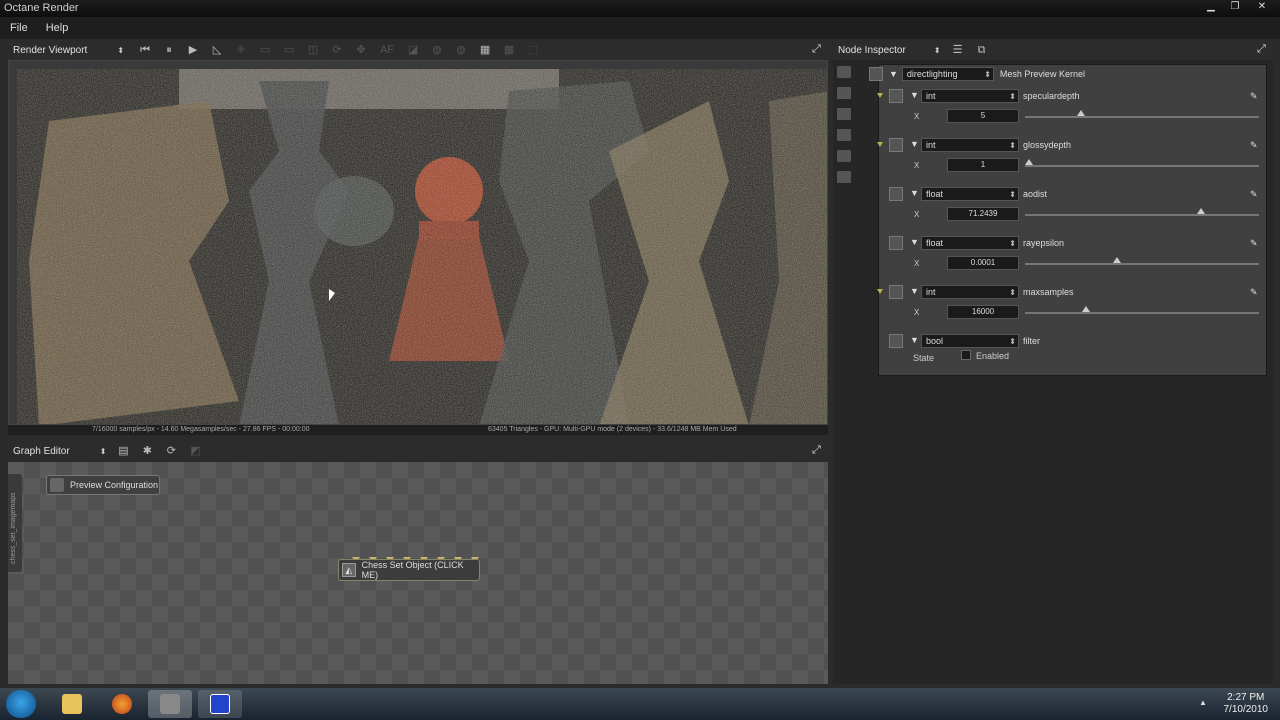 The height and width of the screenshot is (720, 1280). Describe the element at coordinates (982, 50) in the screenshot. I see `expand-icon: ⧉` at that location.